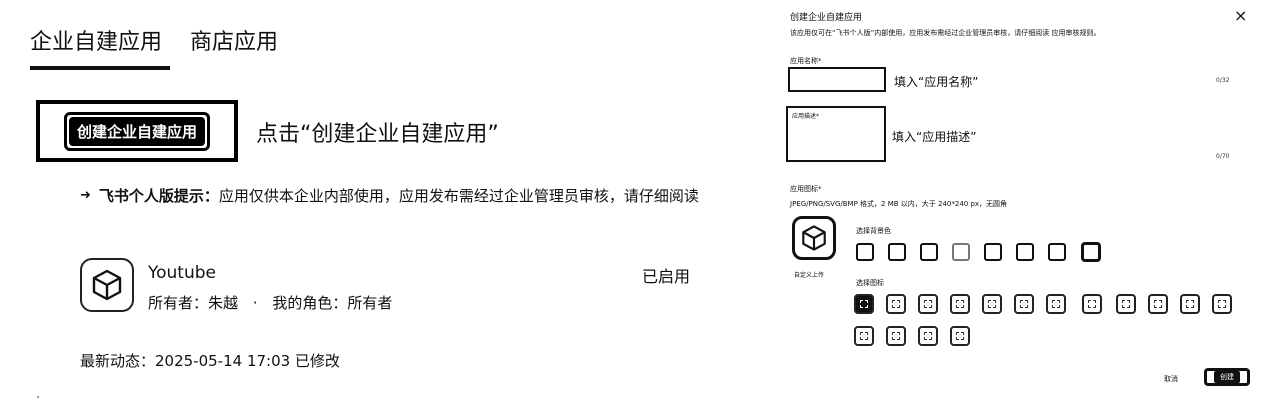 The width and height of the screenshot is (1280, 404). What do you see at coordinates (837, 79) in the screenshot?
I see `app-name-field` at bounding box center [837, 79].